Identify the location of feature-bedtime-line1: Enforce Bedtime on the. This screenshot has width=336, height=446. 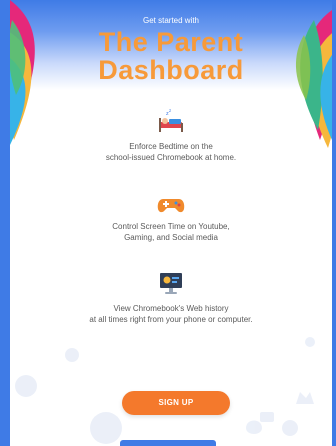
(171, 146).